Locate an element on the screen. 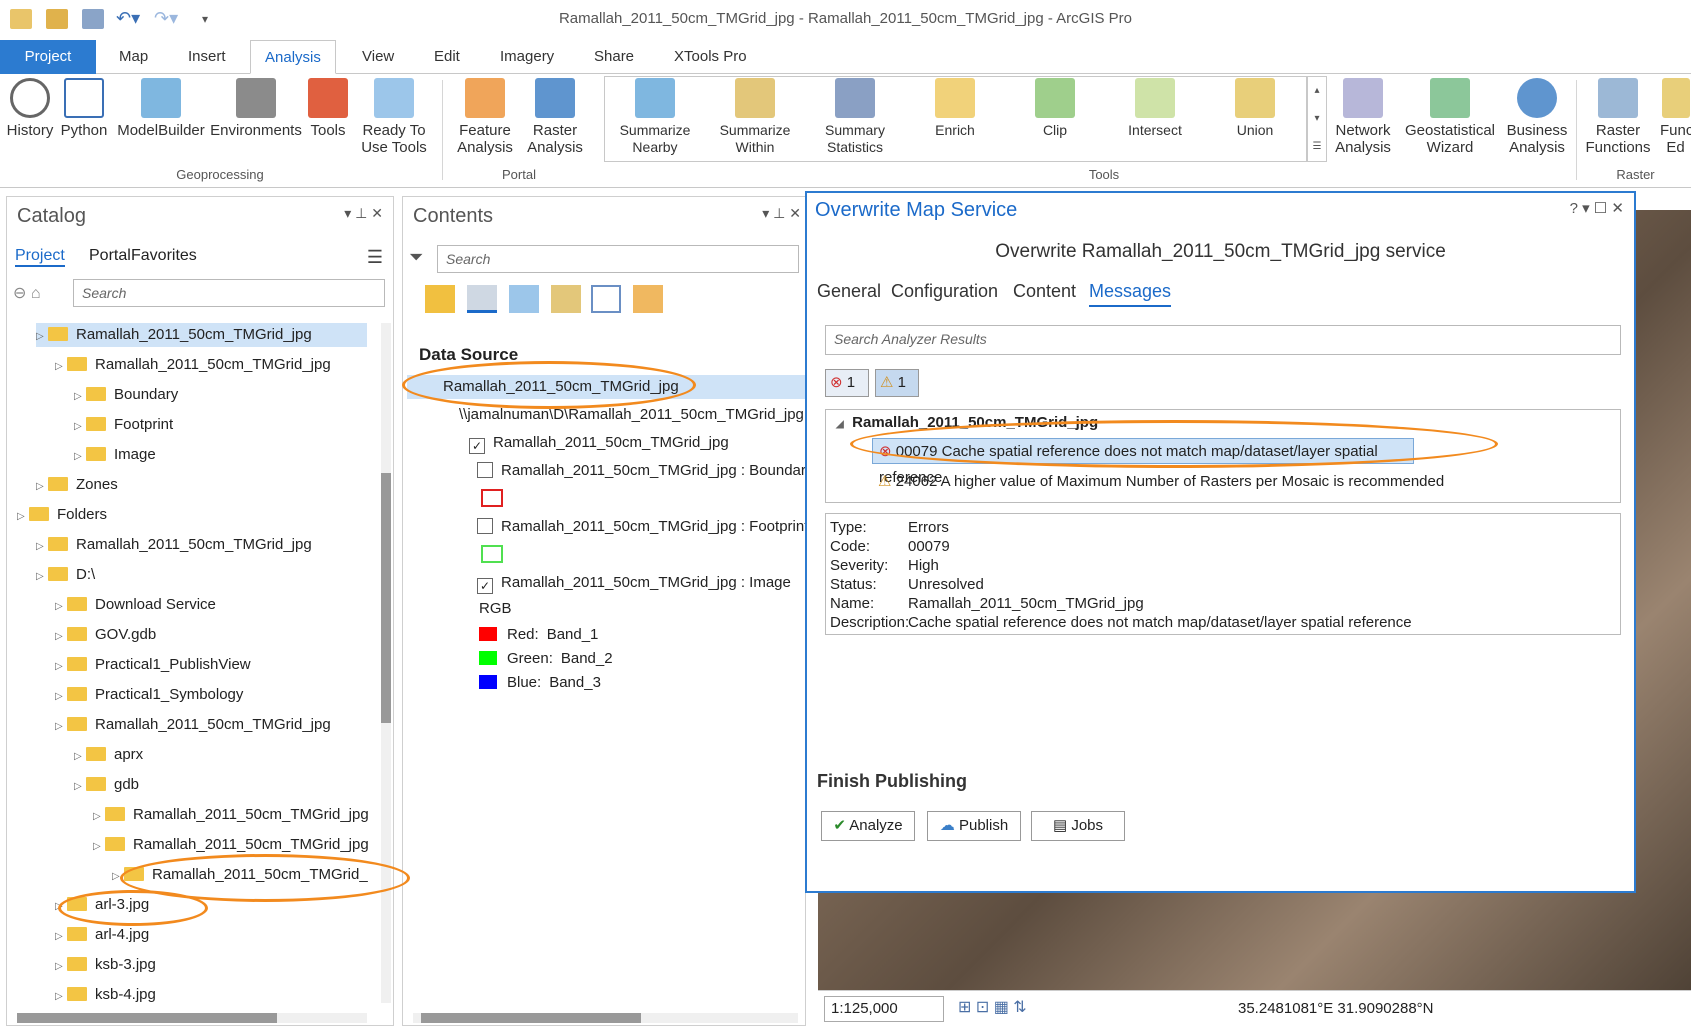 The height and width of the screenshot is (1026, 1691). clip-button: Clip is located at coordinates (1055, 108).